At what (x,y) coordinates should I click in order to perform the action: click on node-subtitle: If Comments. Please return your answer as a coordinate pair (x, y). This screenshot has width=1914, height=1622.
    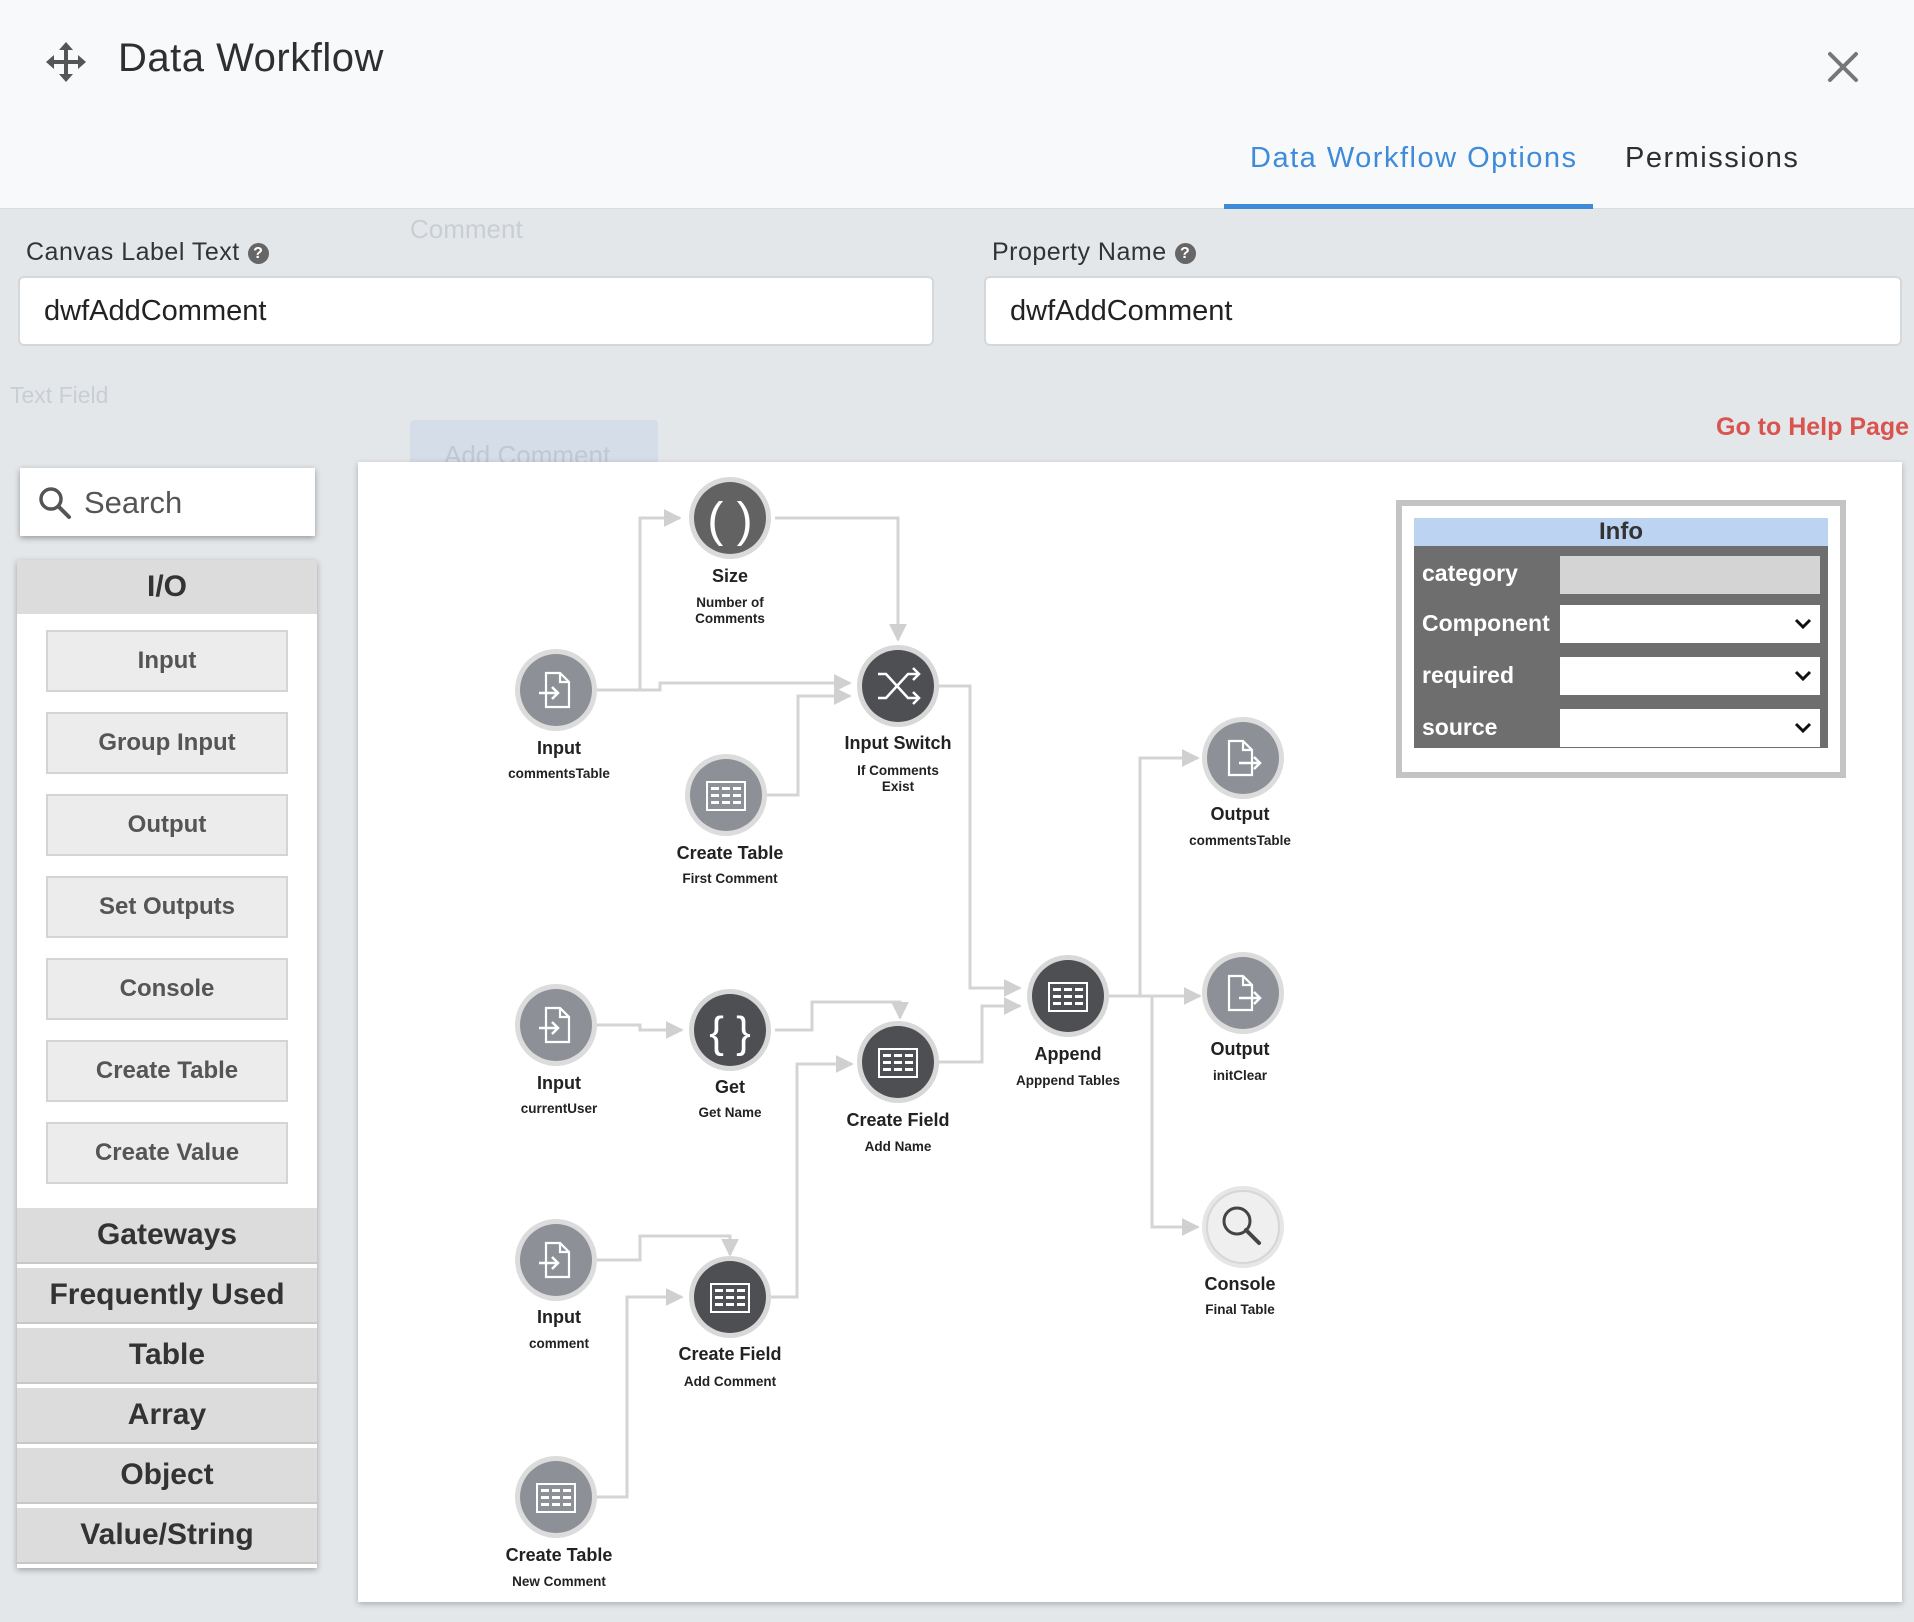
    Looking at the image, I should click on (898, 770).